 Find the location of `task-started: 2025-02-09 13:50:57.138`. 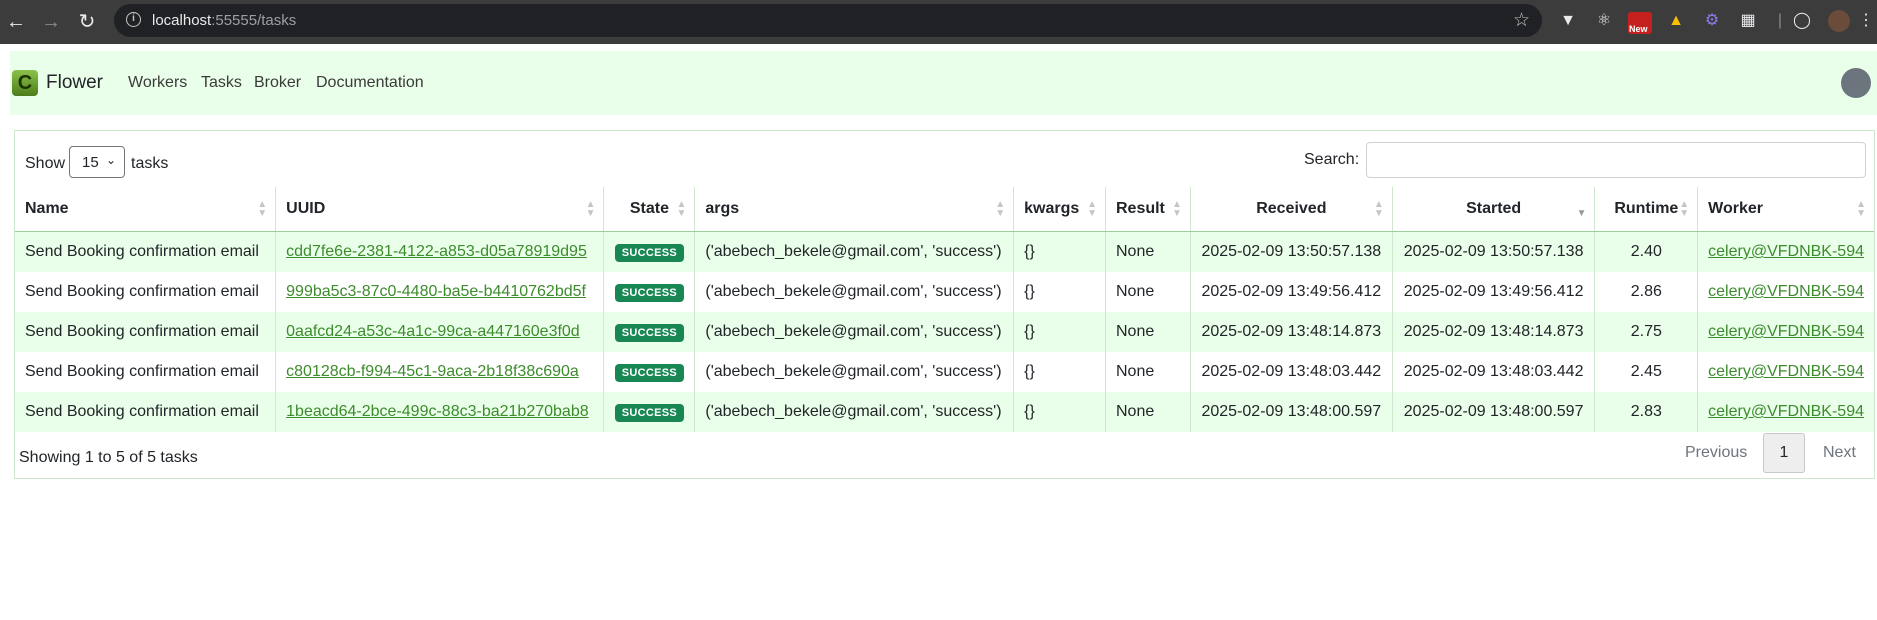

task-started: 2025-02-09 13:50:57.138 is located at coordinates (1494, 251).